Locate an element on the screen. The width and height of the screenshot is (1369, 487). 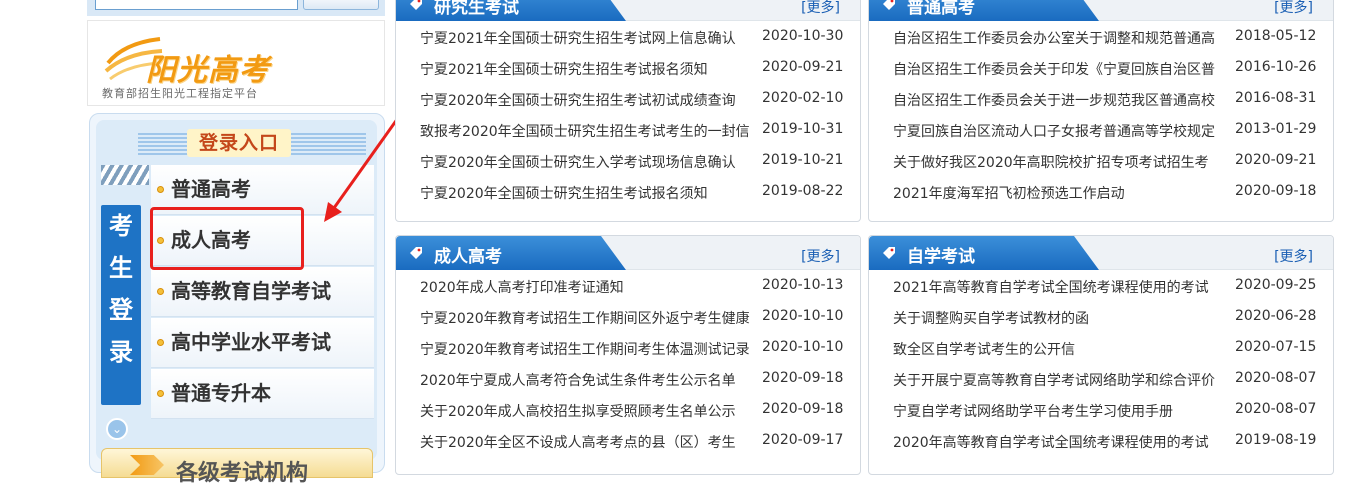
news-link: 2021年度海军招飞初检预选工作启动 is located at coordinates (1059, 193).